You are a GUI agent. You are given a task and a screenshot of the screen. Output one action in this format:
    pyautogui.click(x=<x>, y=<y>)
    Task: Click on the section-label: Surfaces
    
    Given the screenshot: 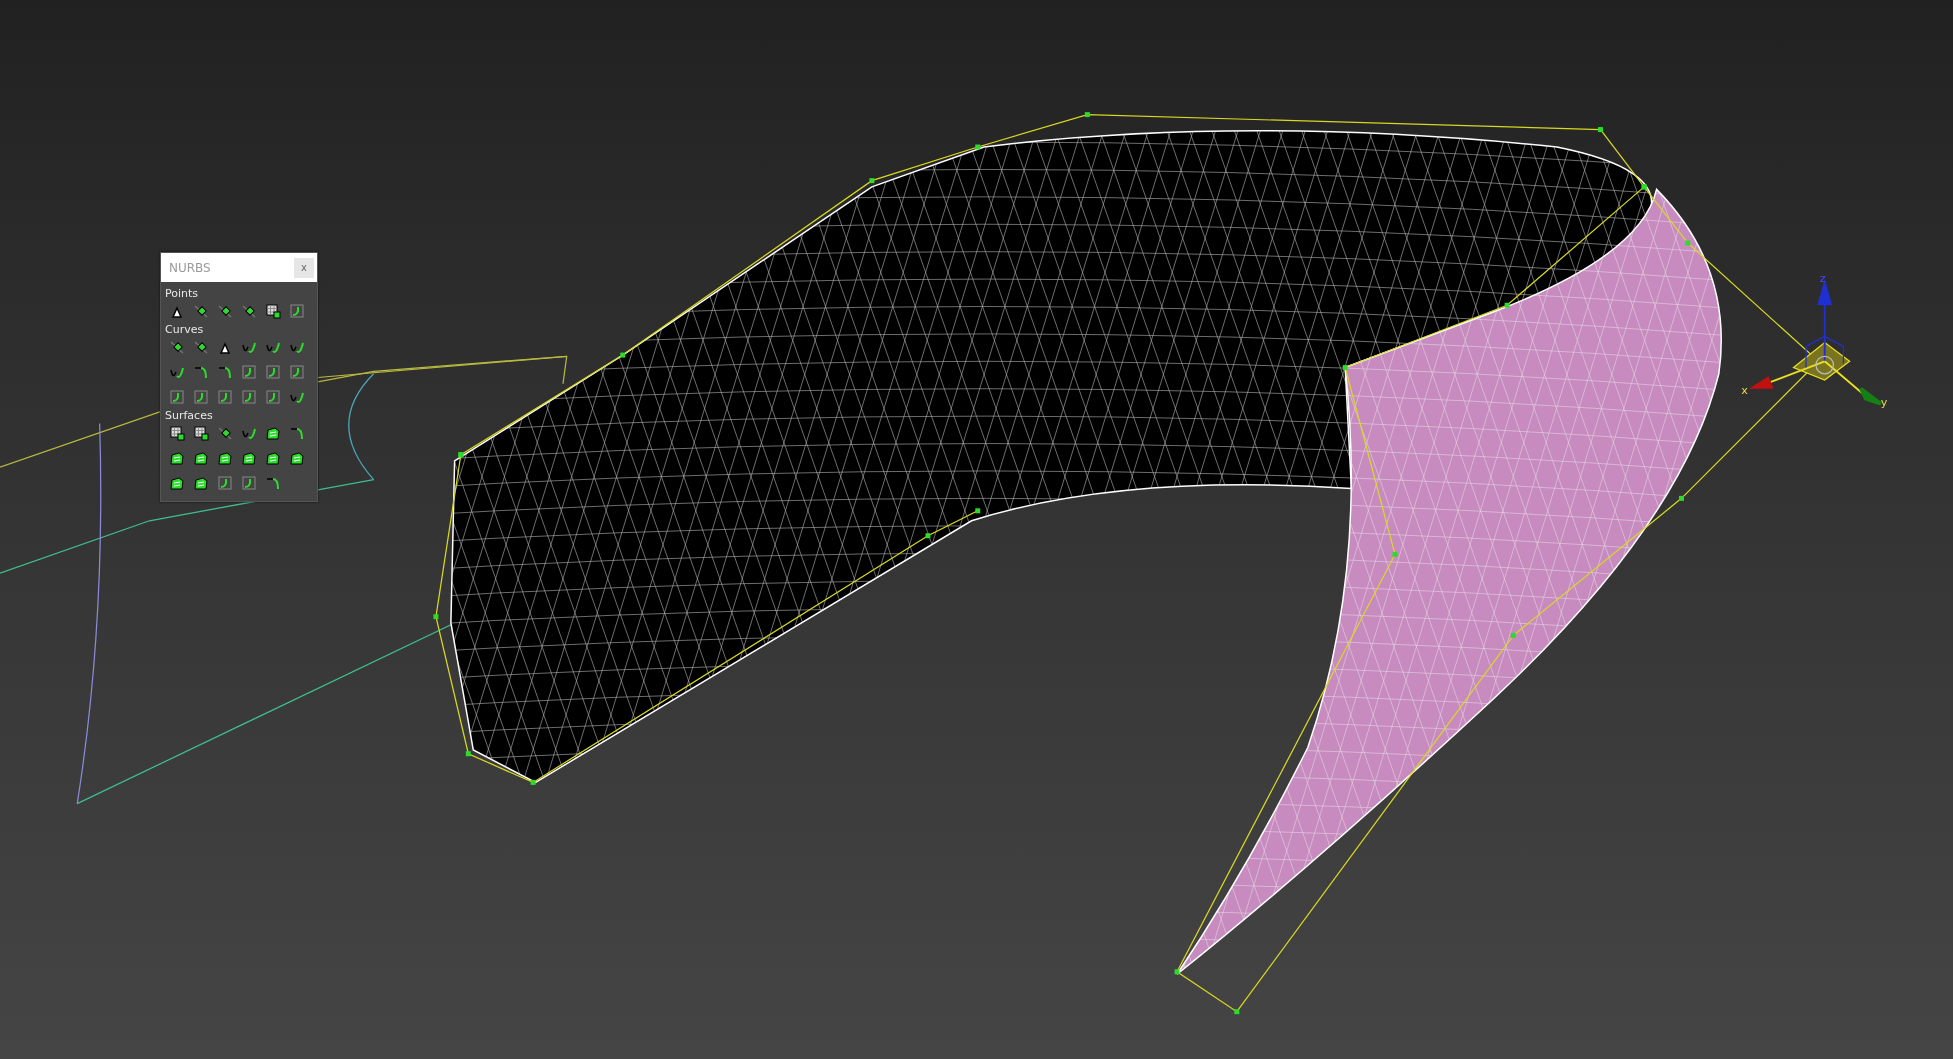 What is the action you would take?
    pyautogui.click(x=189, y=415)
    